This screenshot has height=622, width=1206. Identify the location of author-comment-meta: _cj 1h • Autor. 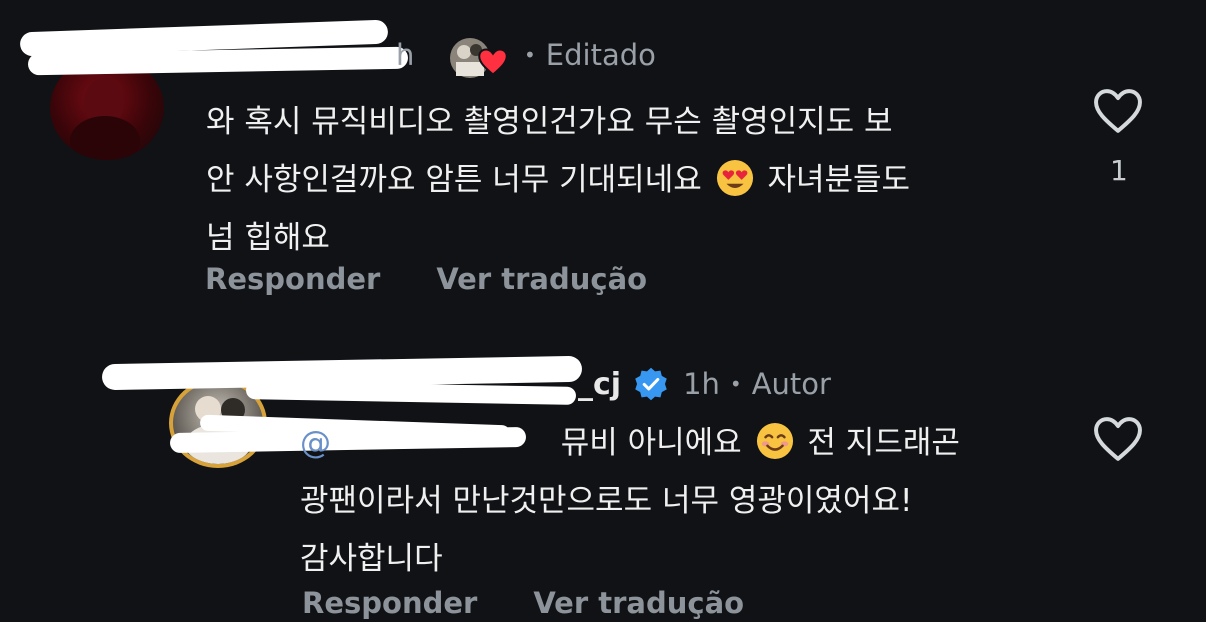
(704, 384).